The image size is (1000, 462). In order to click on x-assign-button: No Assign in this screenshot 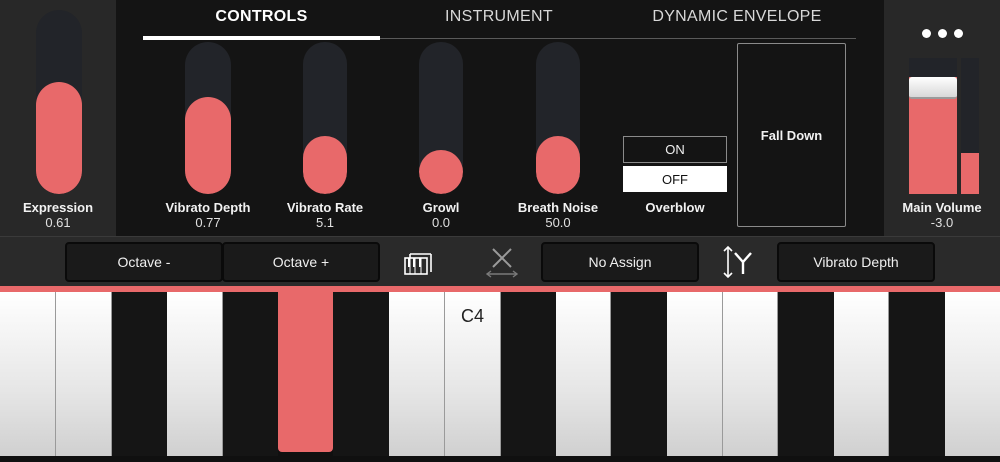, I will do `click(620, 262)`.